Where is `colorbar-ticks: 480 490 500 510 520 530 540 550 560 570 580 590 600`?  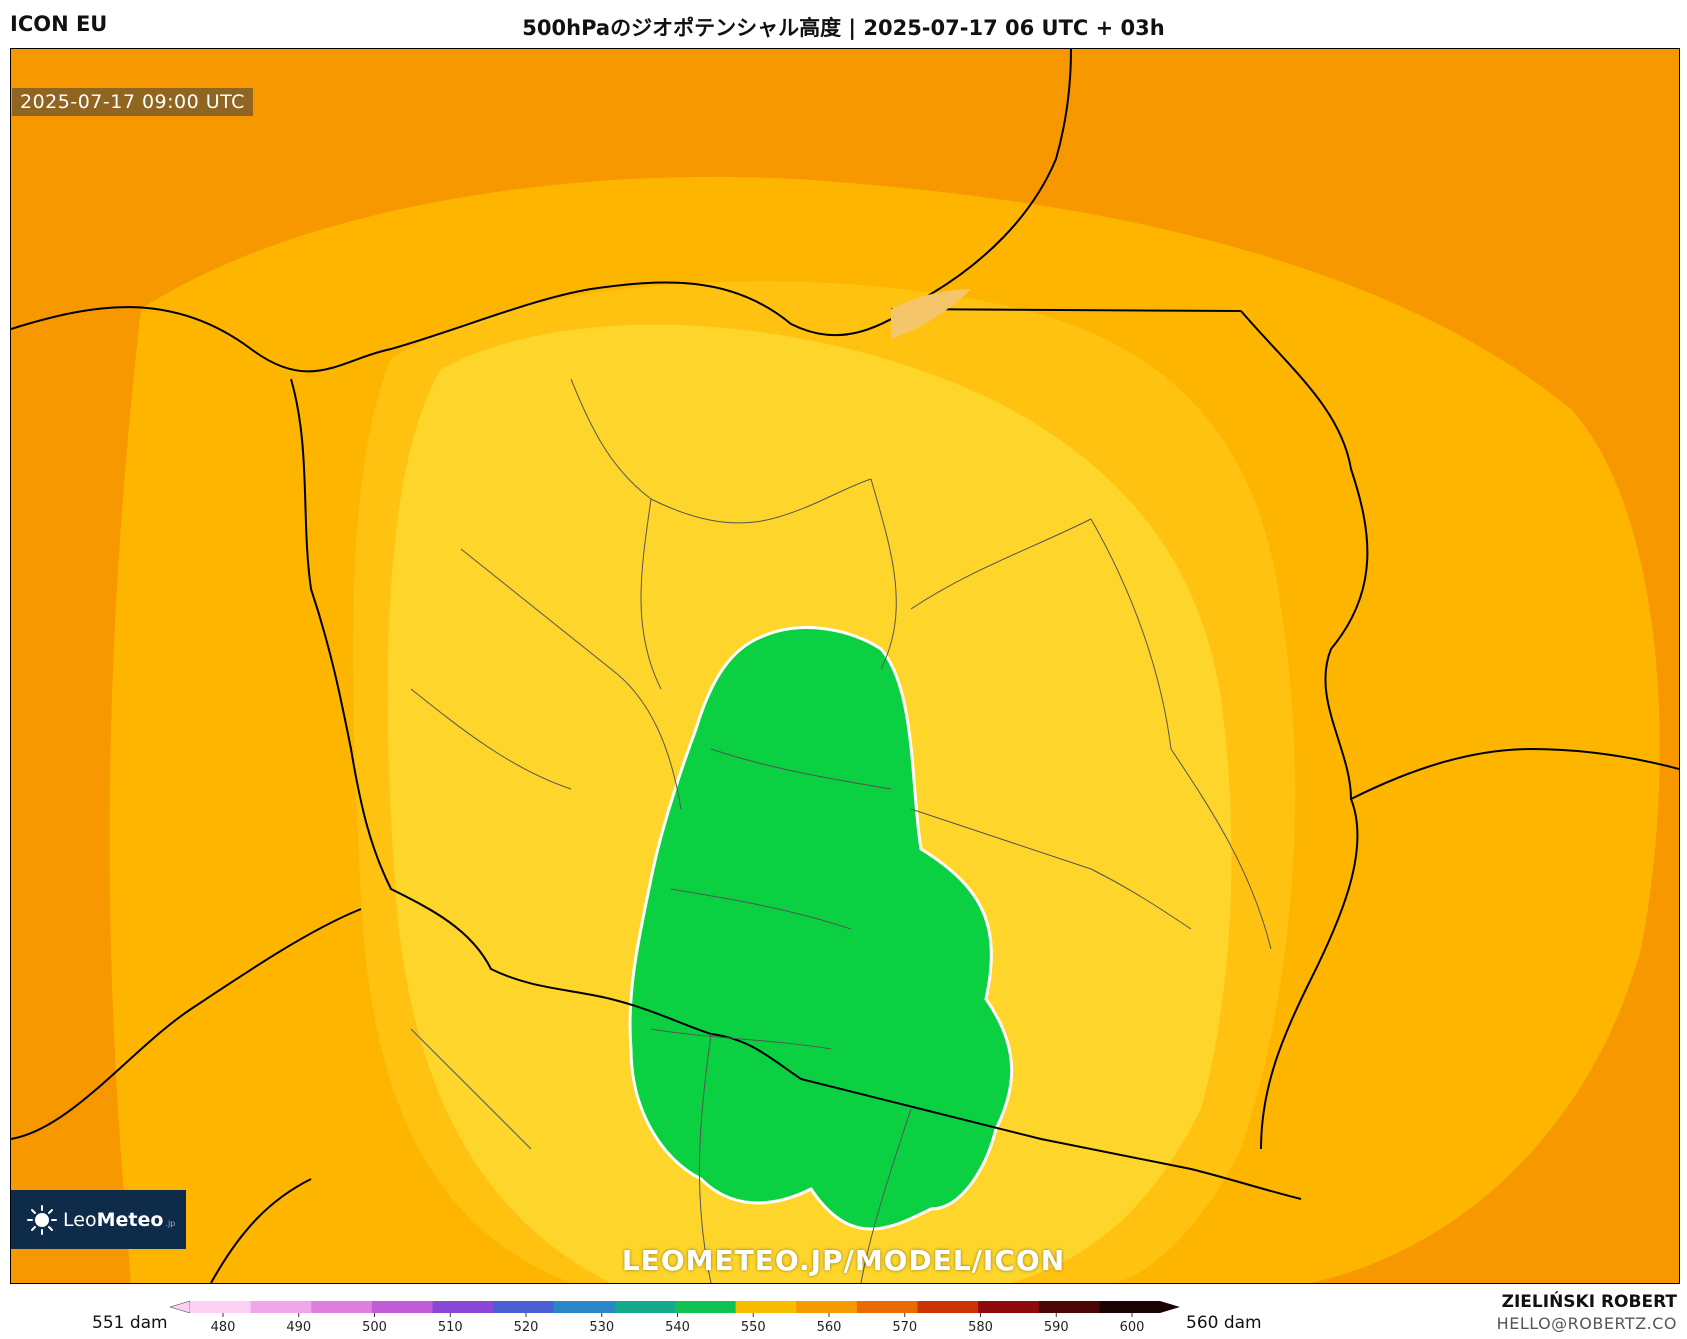 colorbar-ticks: 480 490 500 510 520 530 540 550 560 570 580 590 600 is located at coordinates (678, 1324).